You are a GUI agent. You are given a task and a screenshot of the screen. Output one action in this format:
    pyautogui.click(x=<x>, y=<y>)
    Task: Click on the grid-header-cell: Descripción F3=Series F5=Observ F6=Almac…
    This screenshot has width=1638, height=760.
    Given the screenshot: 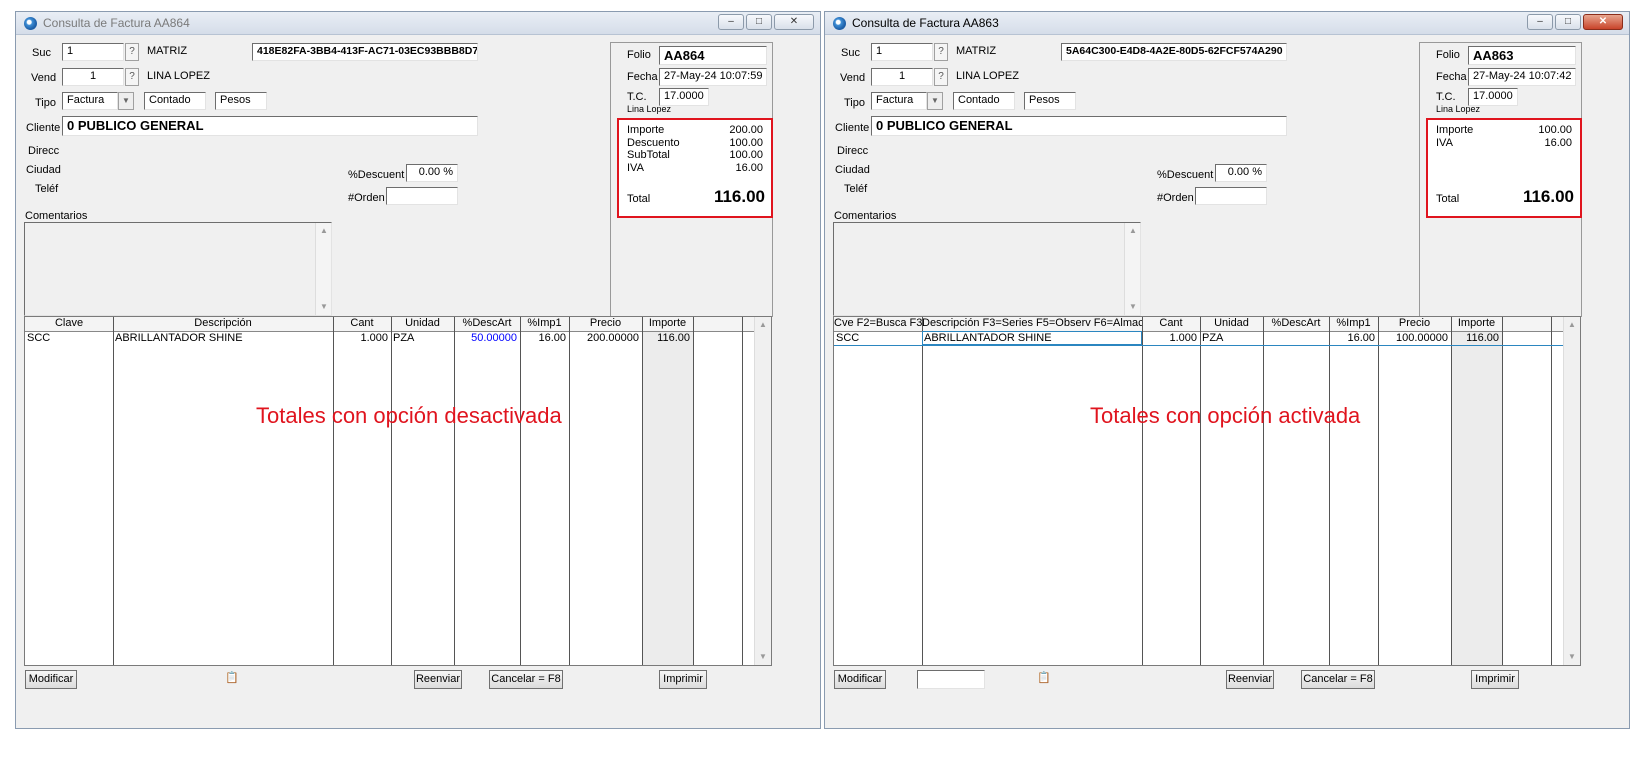 What is the action you would take?
    pyautogui.click(x=1032, y=324)
    